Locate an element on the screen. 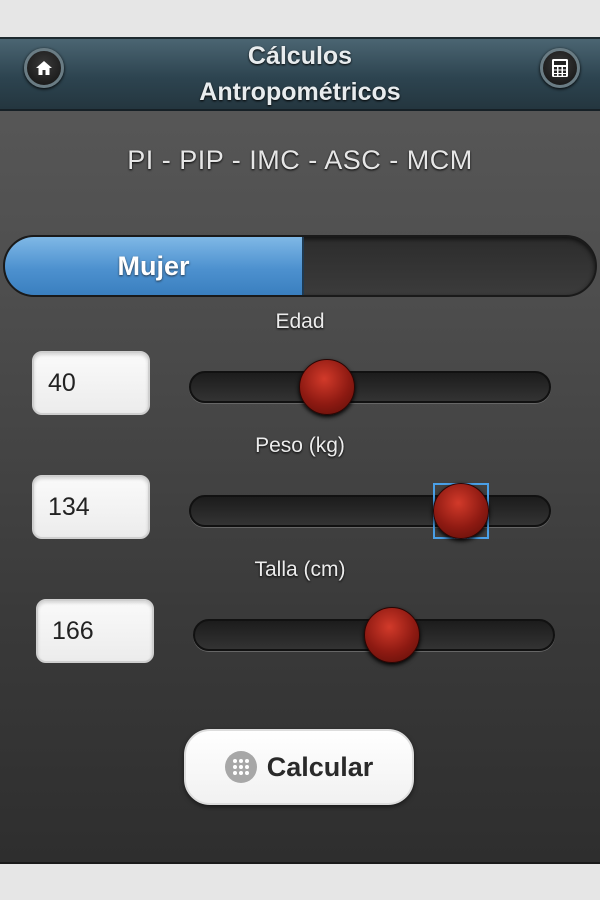 The width and height of the screenshot is (600, 900). weight-slider-thumb is located at coordinates (461, 511).